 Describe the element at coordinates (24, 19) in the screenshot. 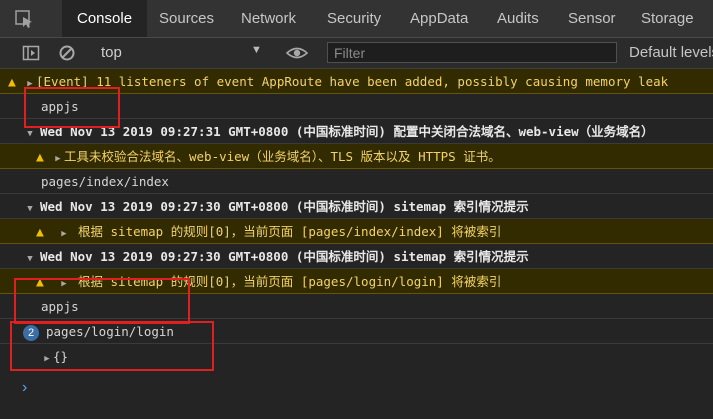

I see `inspect-element-icon` at that location.